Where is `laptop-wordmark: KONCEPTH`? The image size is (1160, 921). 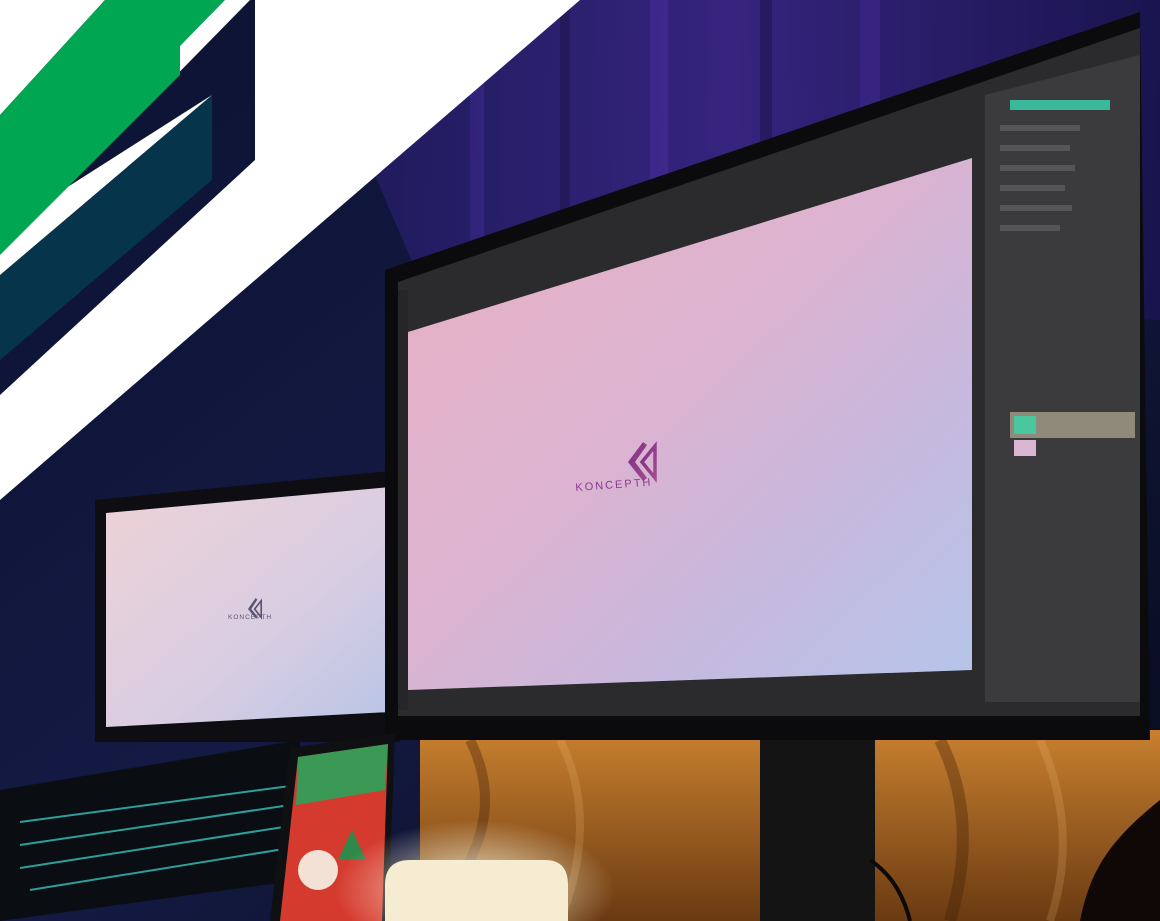 laptop-wordmark: KONCEPTH is located at coordinates (250, 617).